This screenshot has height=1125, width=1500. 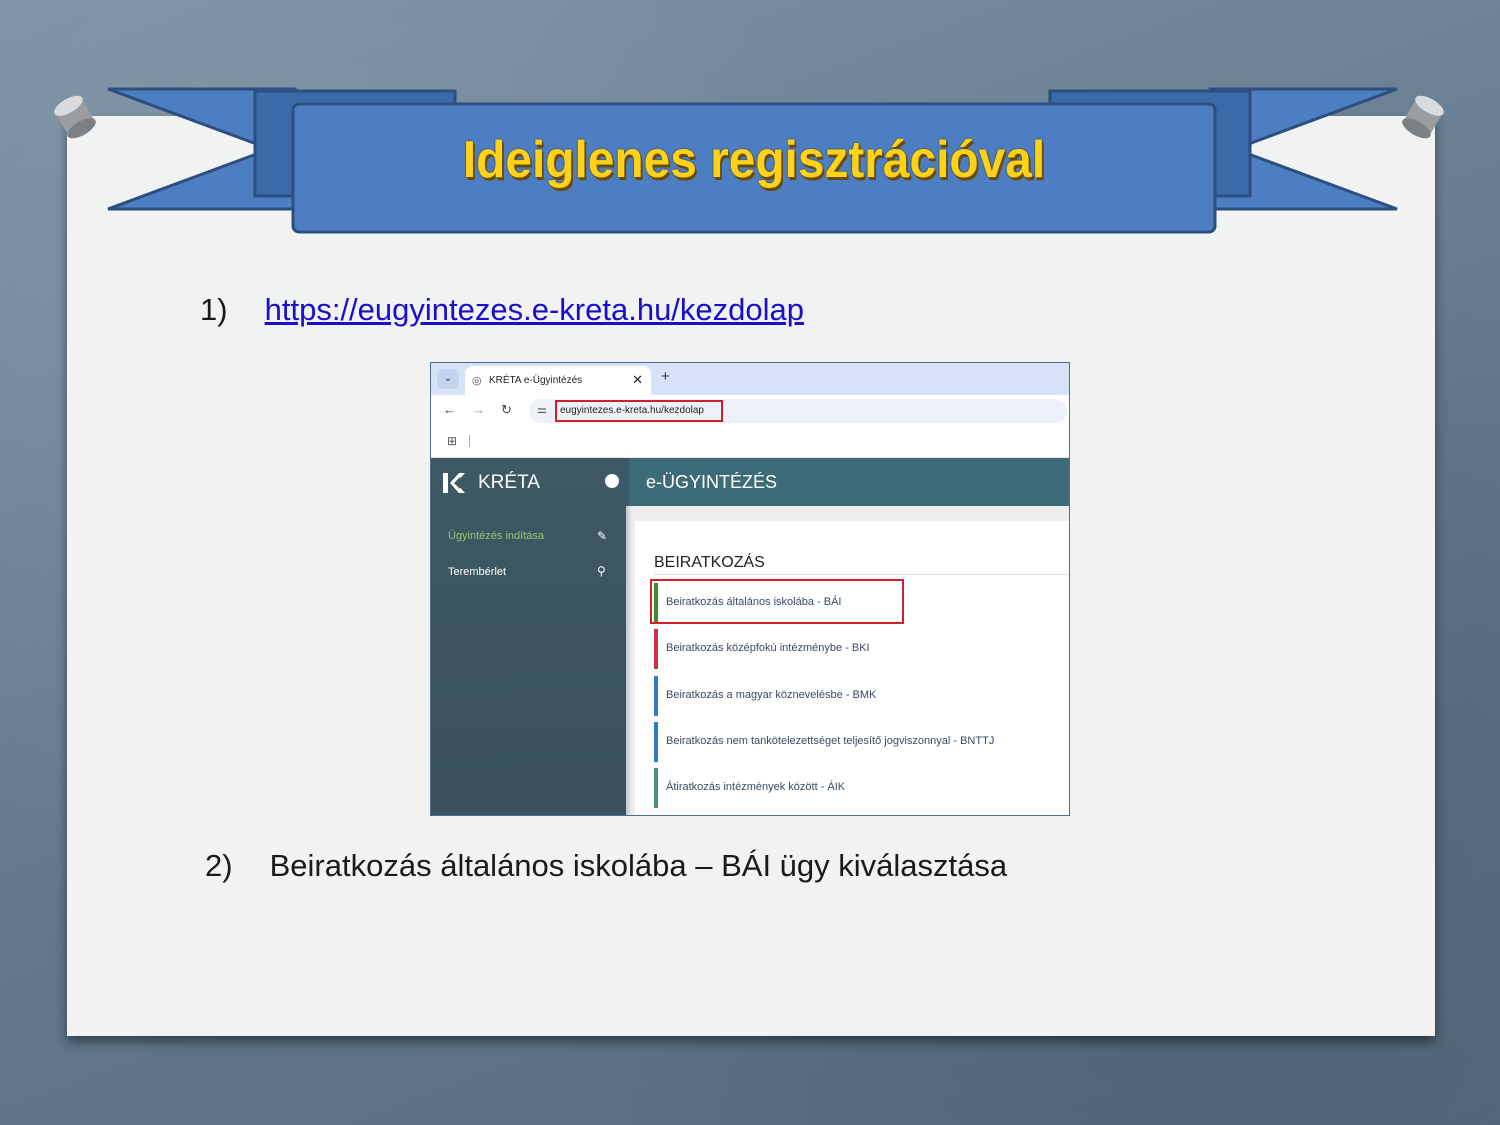 What do you see at coordinates (861, 574) in the screenshot?
I see `section-divider` at bounding box center [861, 574].